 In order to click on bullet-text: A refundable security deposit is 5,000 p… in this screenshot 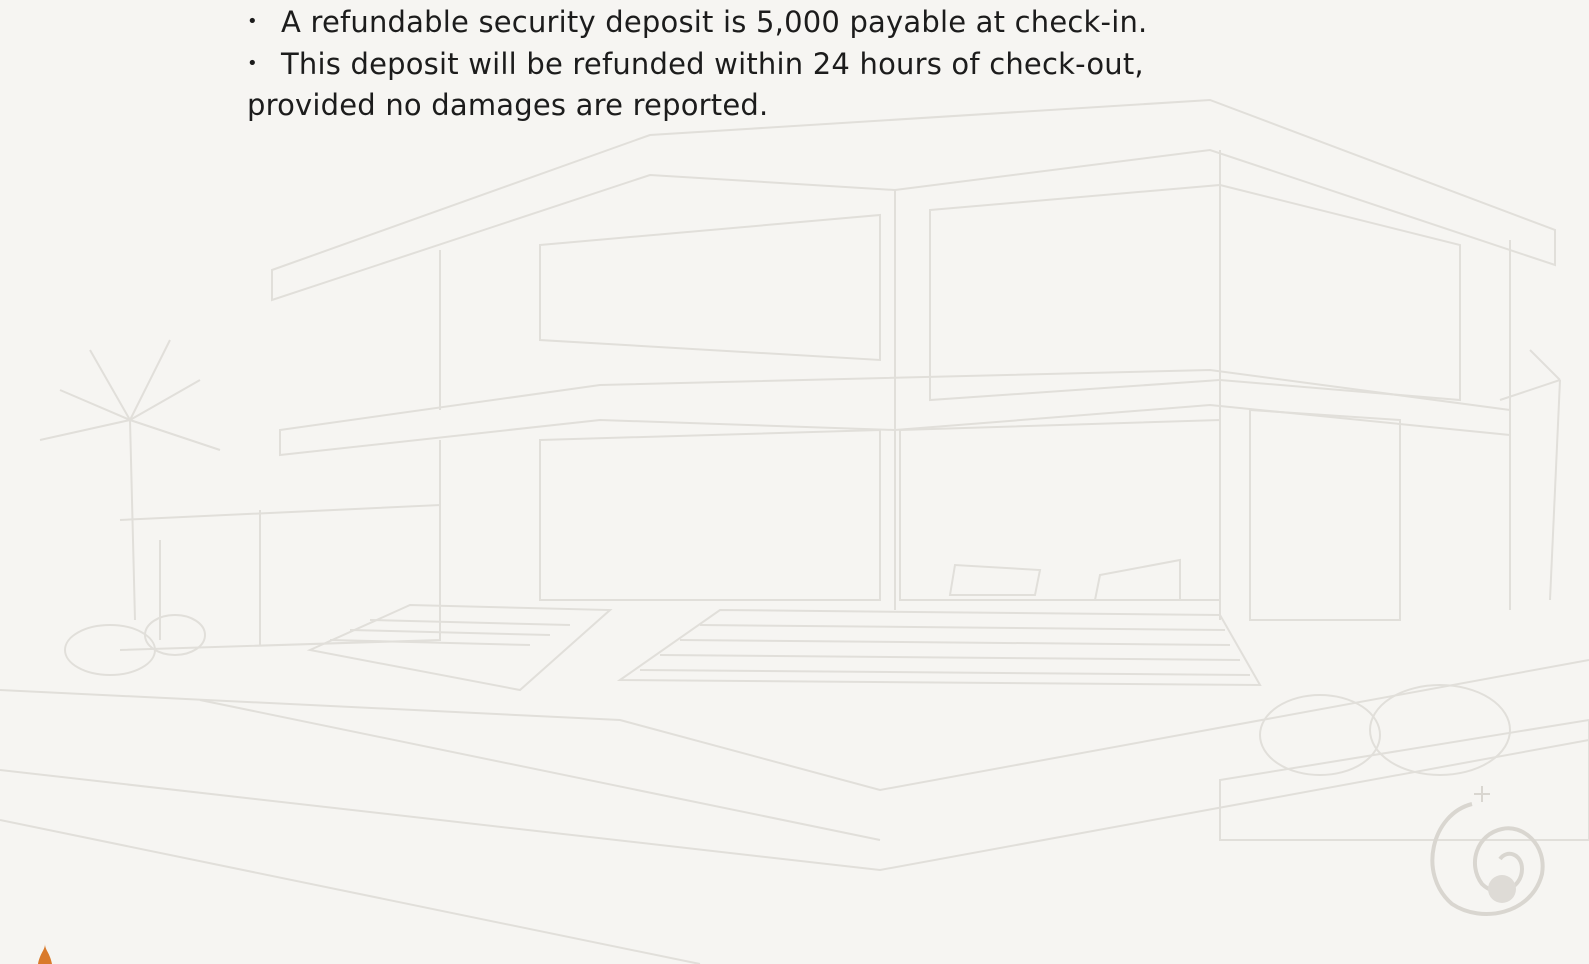, I will do `click(714, 22)`.